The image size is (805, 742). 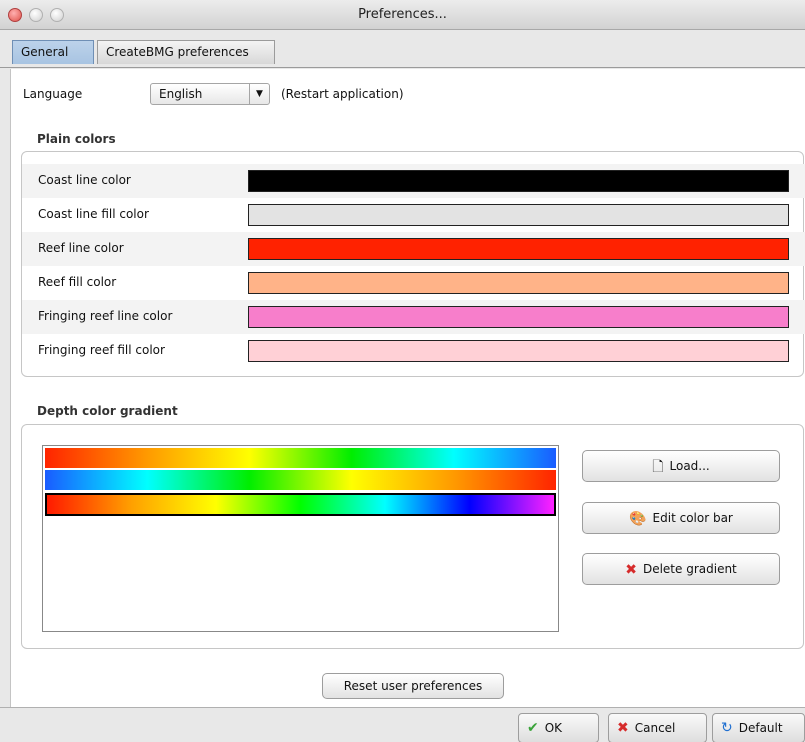 What do you see at coordinates (518, 351) in the screenshot?
I see `fringing-reef-fill-color-swatch` at bounding box center [518, 351].